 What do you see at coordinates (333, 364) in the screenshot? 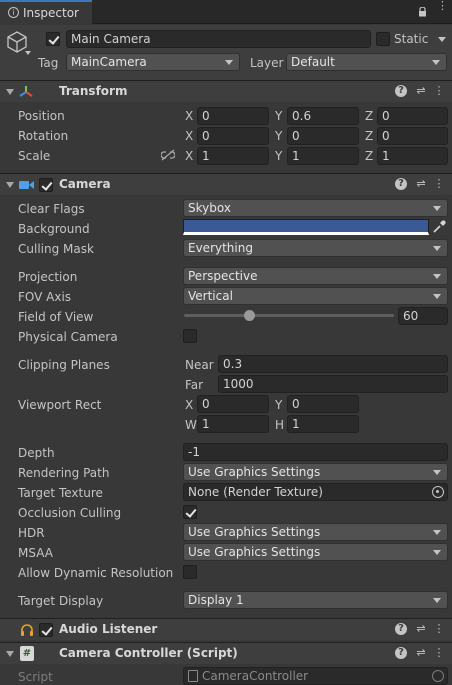
I see `near-field: 0.3` at bounding box center [333, 364].